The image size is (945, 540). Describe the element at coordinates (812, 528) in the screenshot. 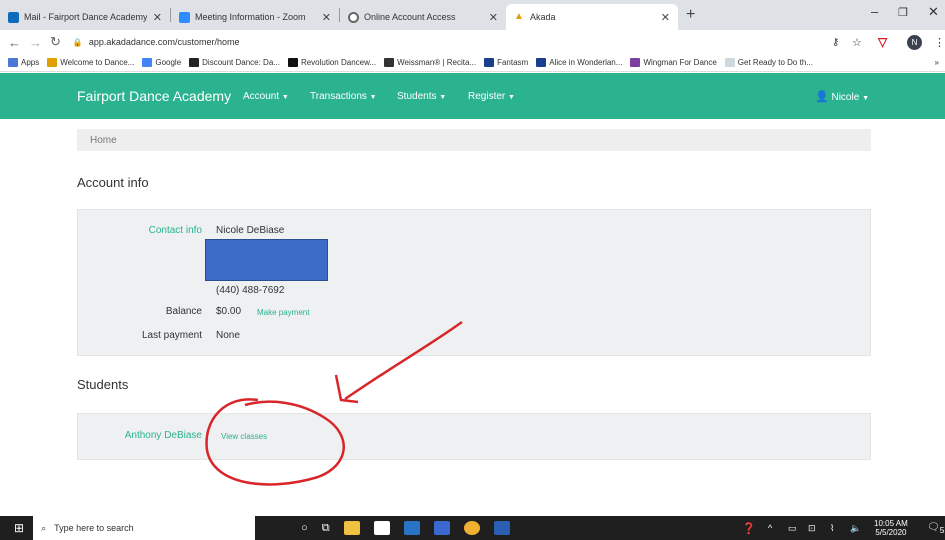

I see `network-icon: ⊡` at that location.